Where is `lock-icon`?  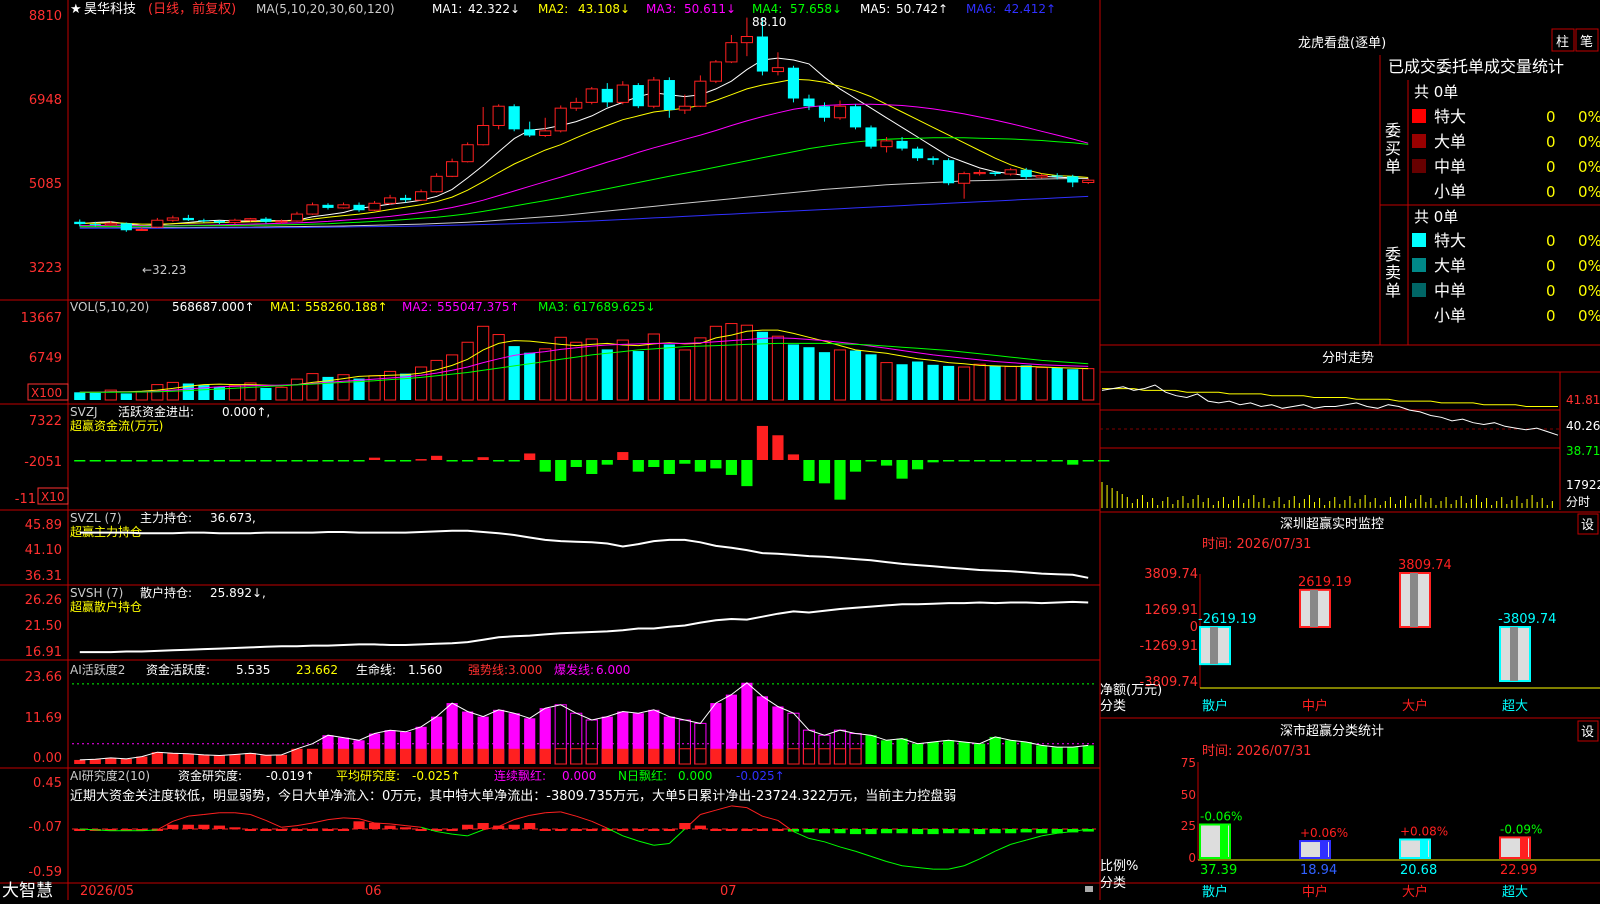
lock-icon is located at coordinates (1089, 889).